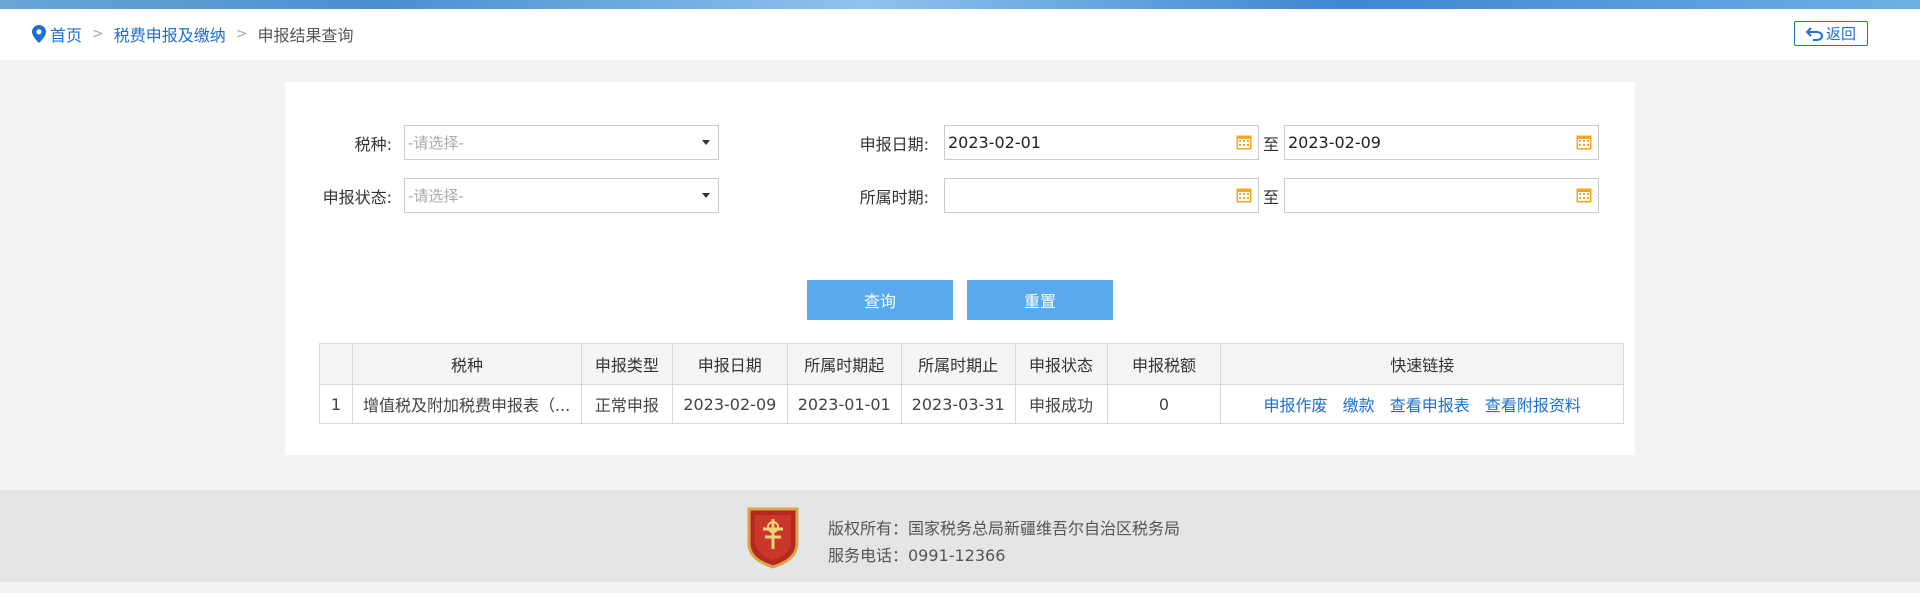 The image size is (1920, 593). I want to click on tax-type-placeholder: -请选择-, so click(436, 143).